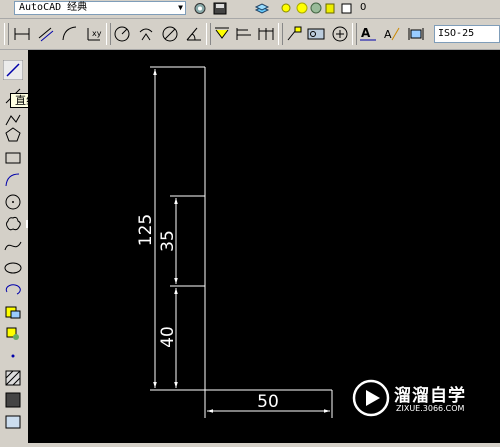 This screenshot has height=447, width=500. Describe the element at coordinates (180, 7) in the screenshot. I see `chevron-down-icon: ▼` at that location.